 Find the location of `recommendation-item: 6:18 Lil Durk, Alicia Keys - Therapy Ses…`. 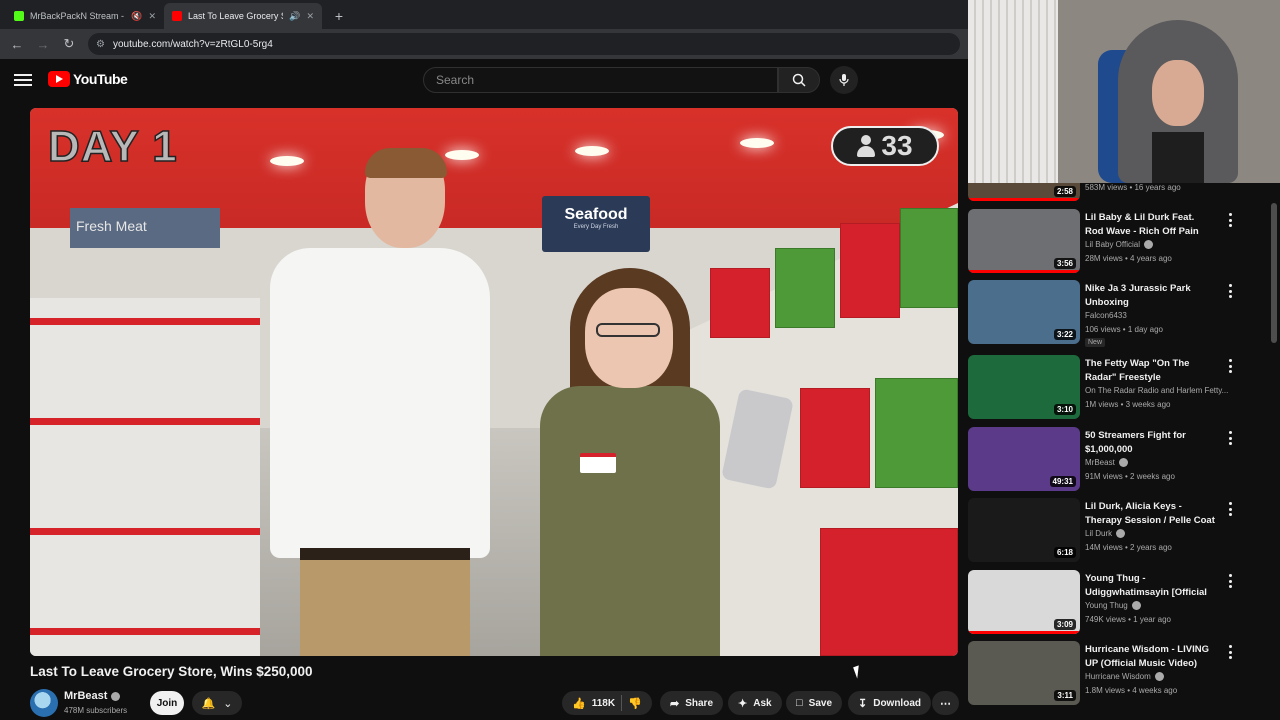

recommendation-item: 6:18 Lil Durk, Alicia Keys - Therapy Ses… is located at coordinates (1118, 533).